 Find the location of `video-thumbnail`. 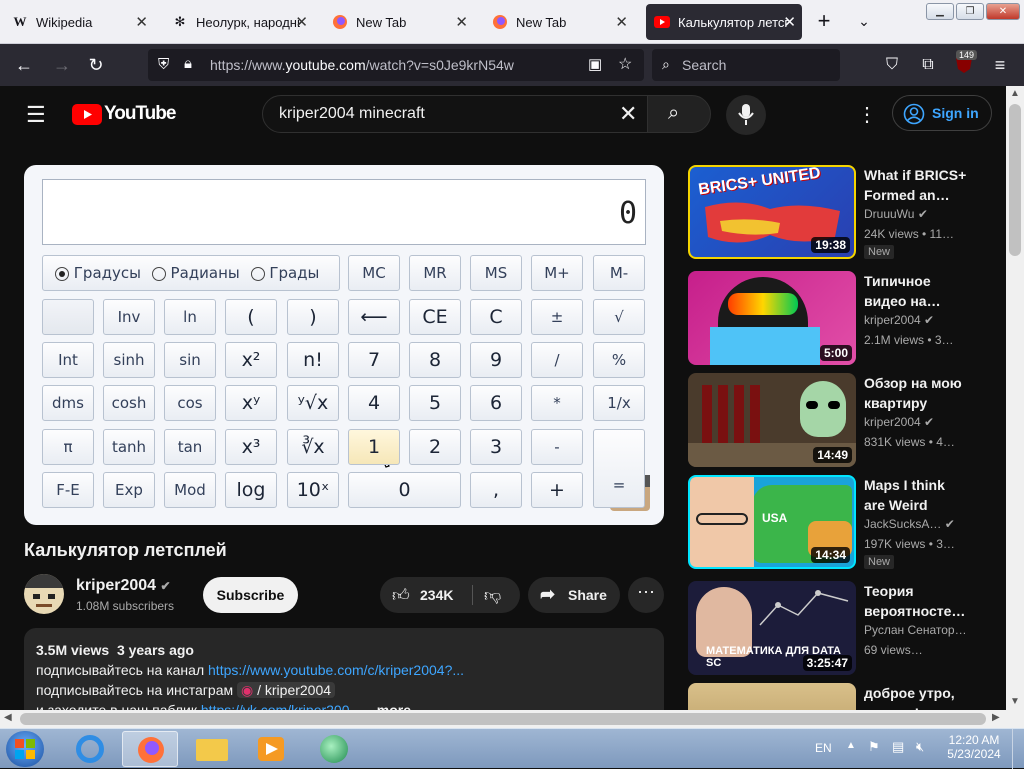

video-thumbnail is located at coordinates (772, 696).